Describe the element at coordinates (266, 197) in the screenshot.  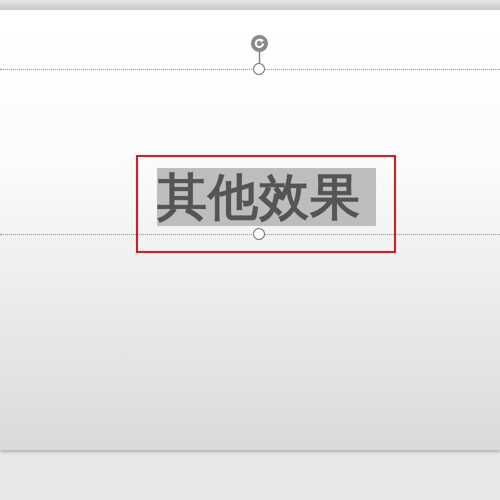
I see `slide-title: 其他效果` at that location.